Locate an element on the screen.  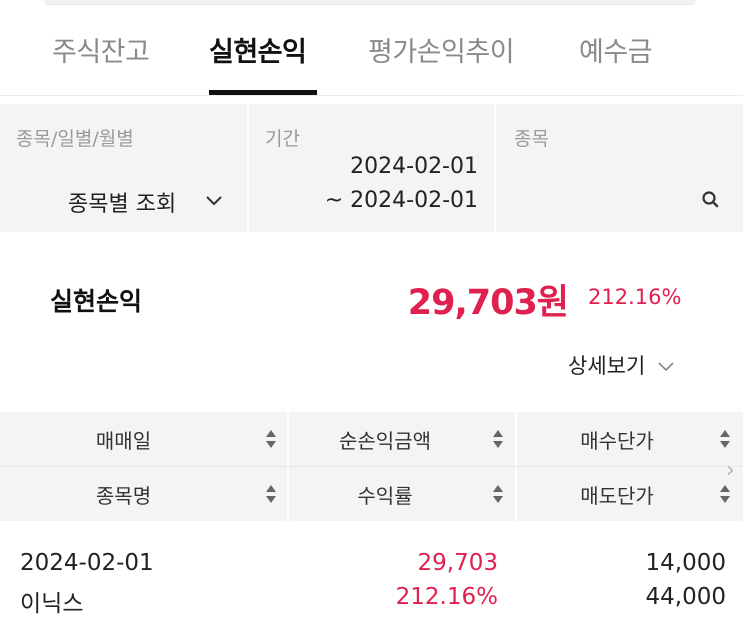
header-label: 수익률 is located at coordinates (385, 495).